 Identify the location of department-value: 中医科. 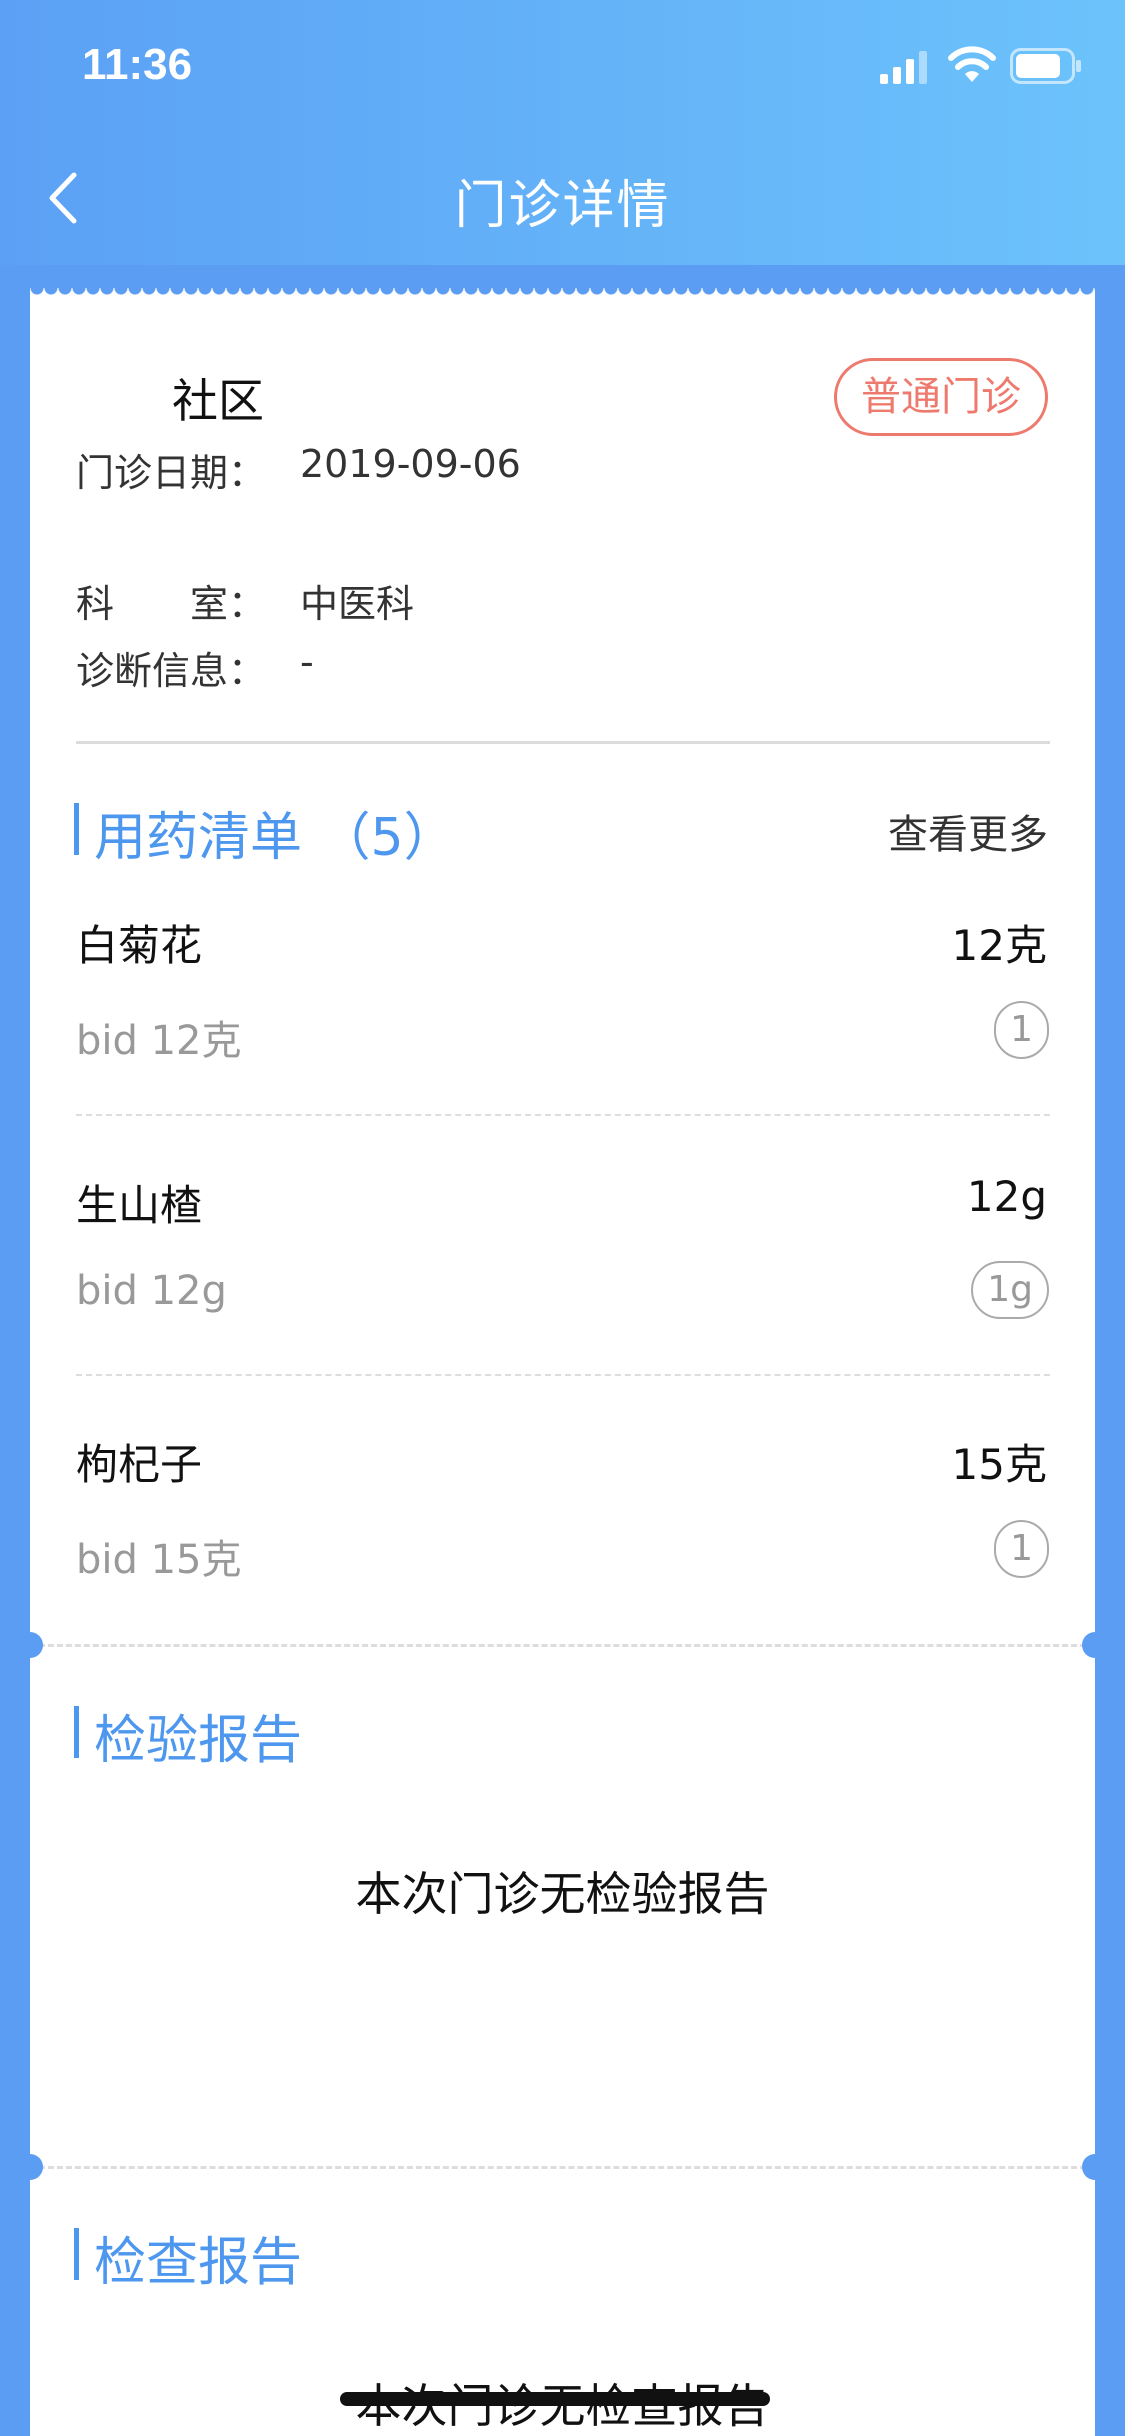
(357, 604).